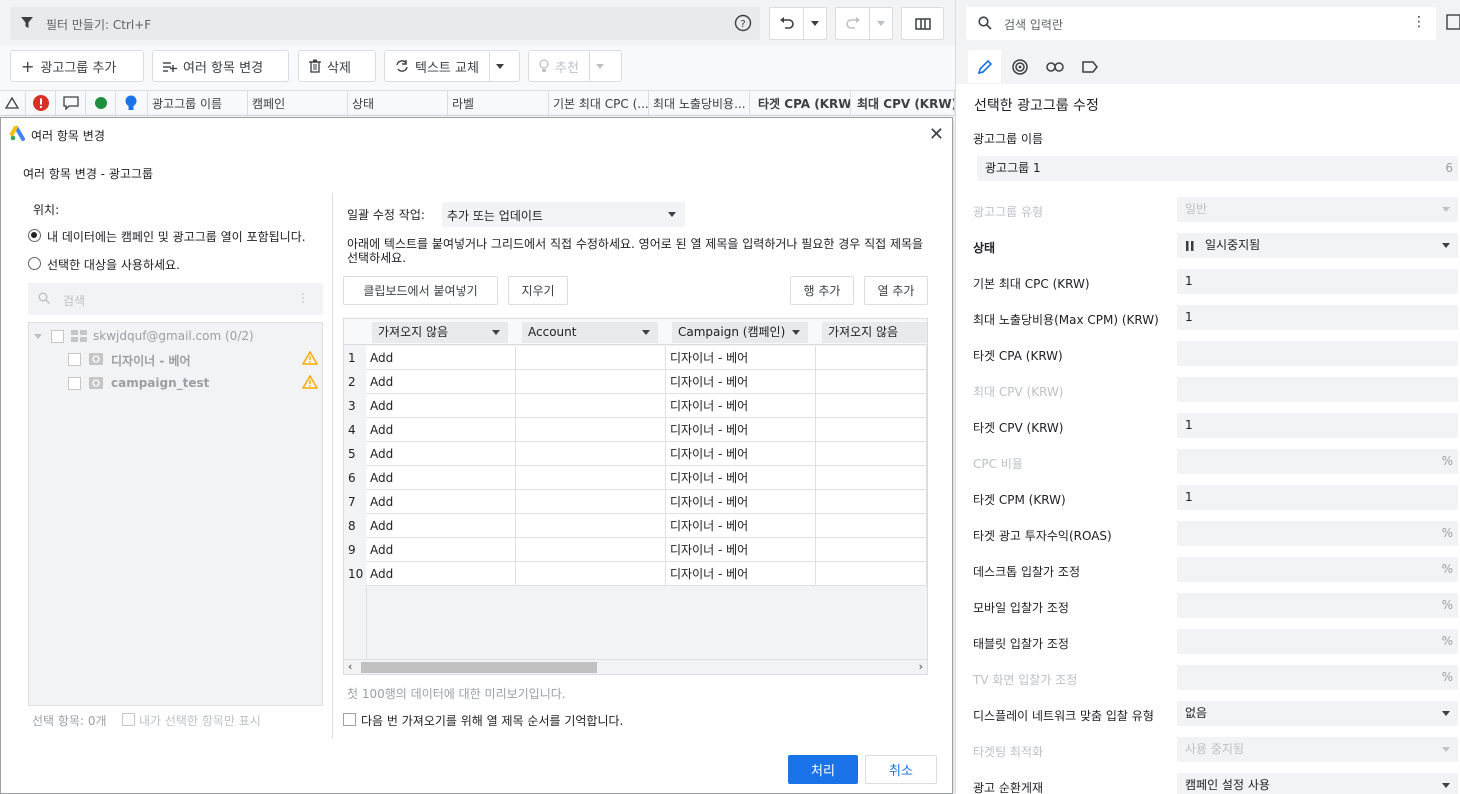 Image resolution: width=1460 pixels, height=794 pixels. Describe the element at coordinates (298, 103) in the screenshot. I see `column-header: 캠페인` at that location.